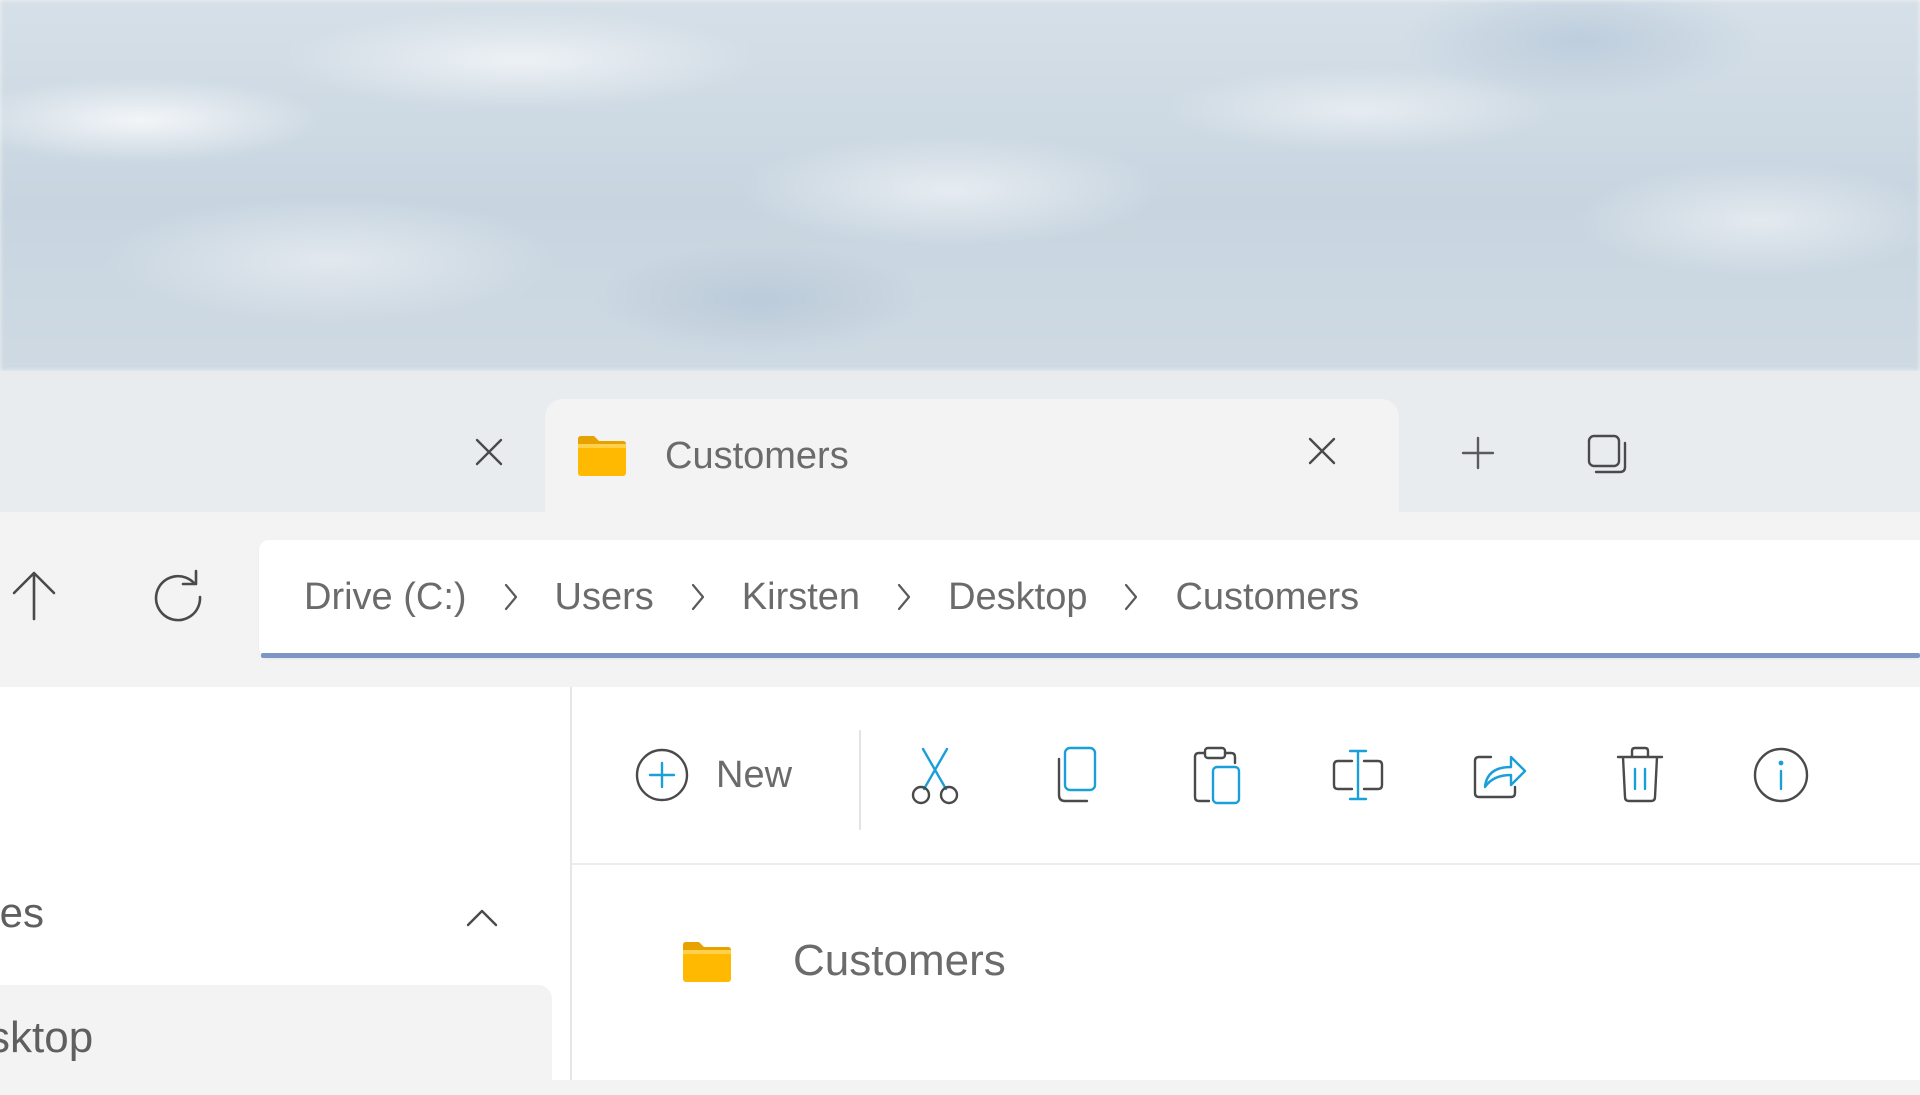 The image size is (1920, 1095). What do you see at coordinates (286, 891) in the screenshot?
I see `sidebar: tes sktop` at bounding box center [286, 891].